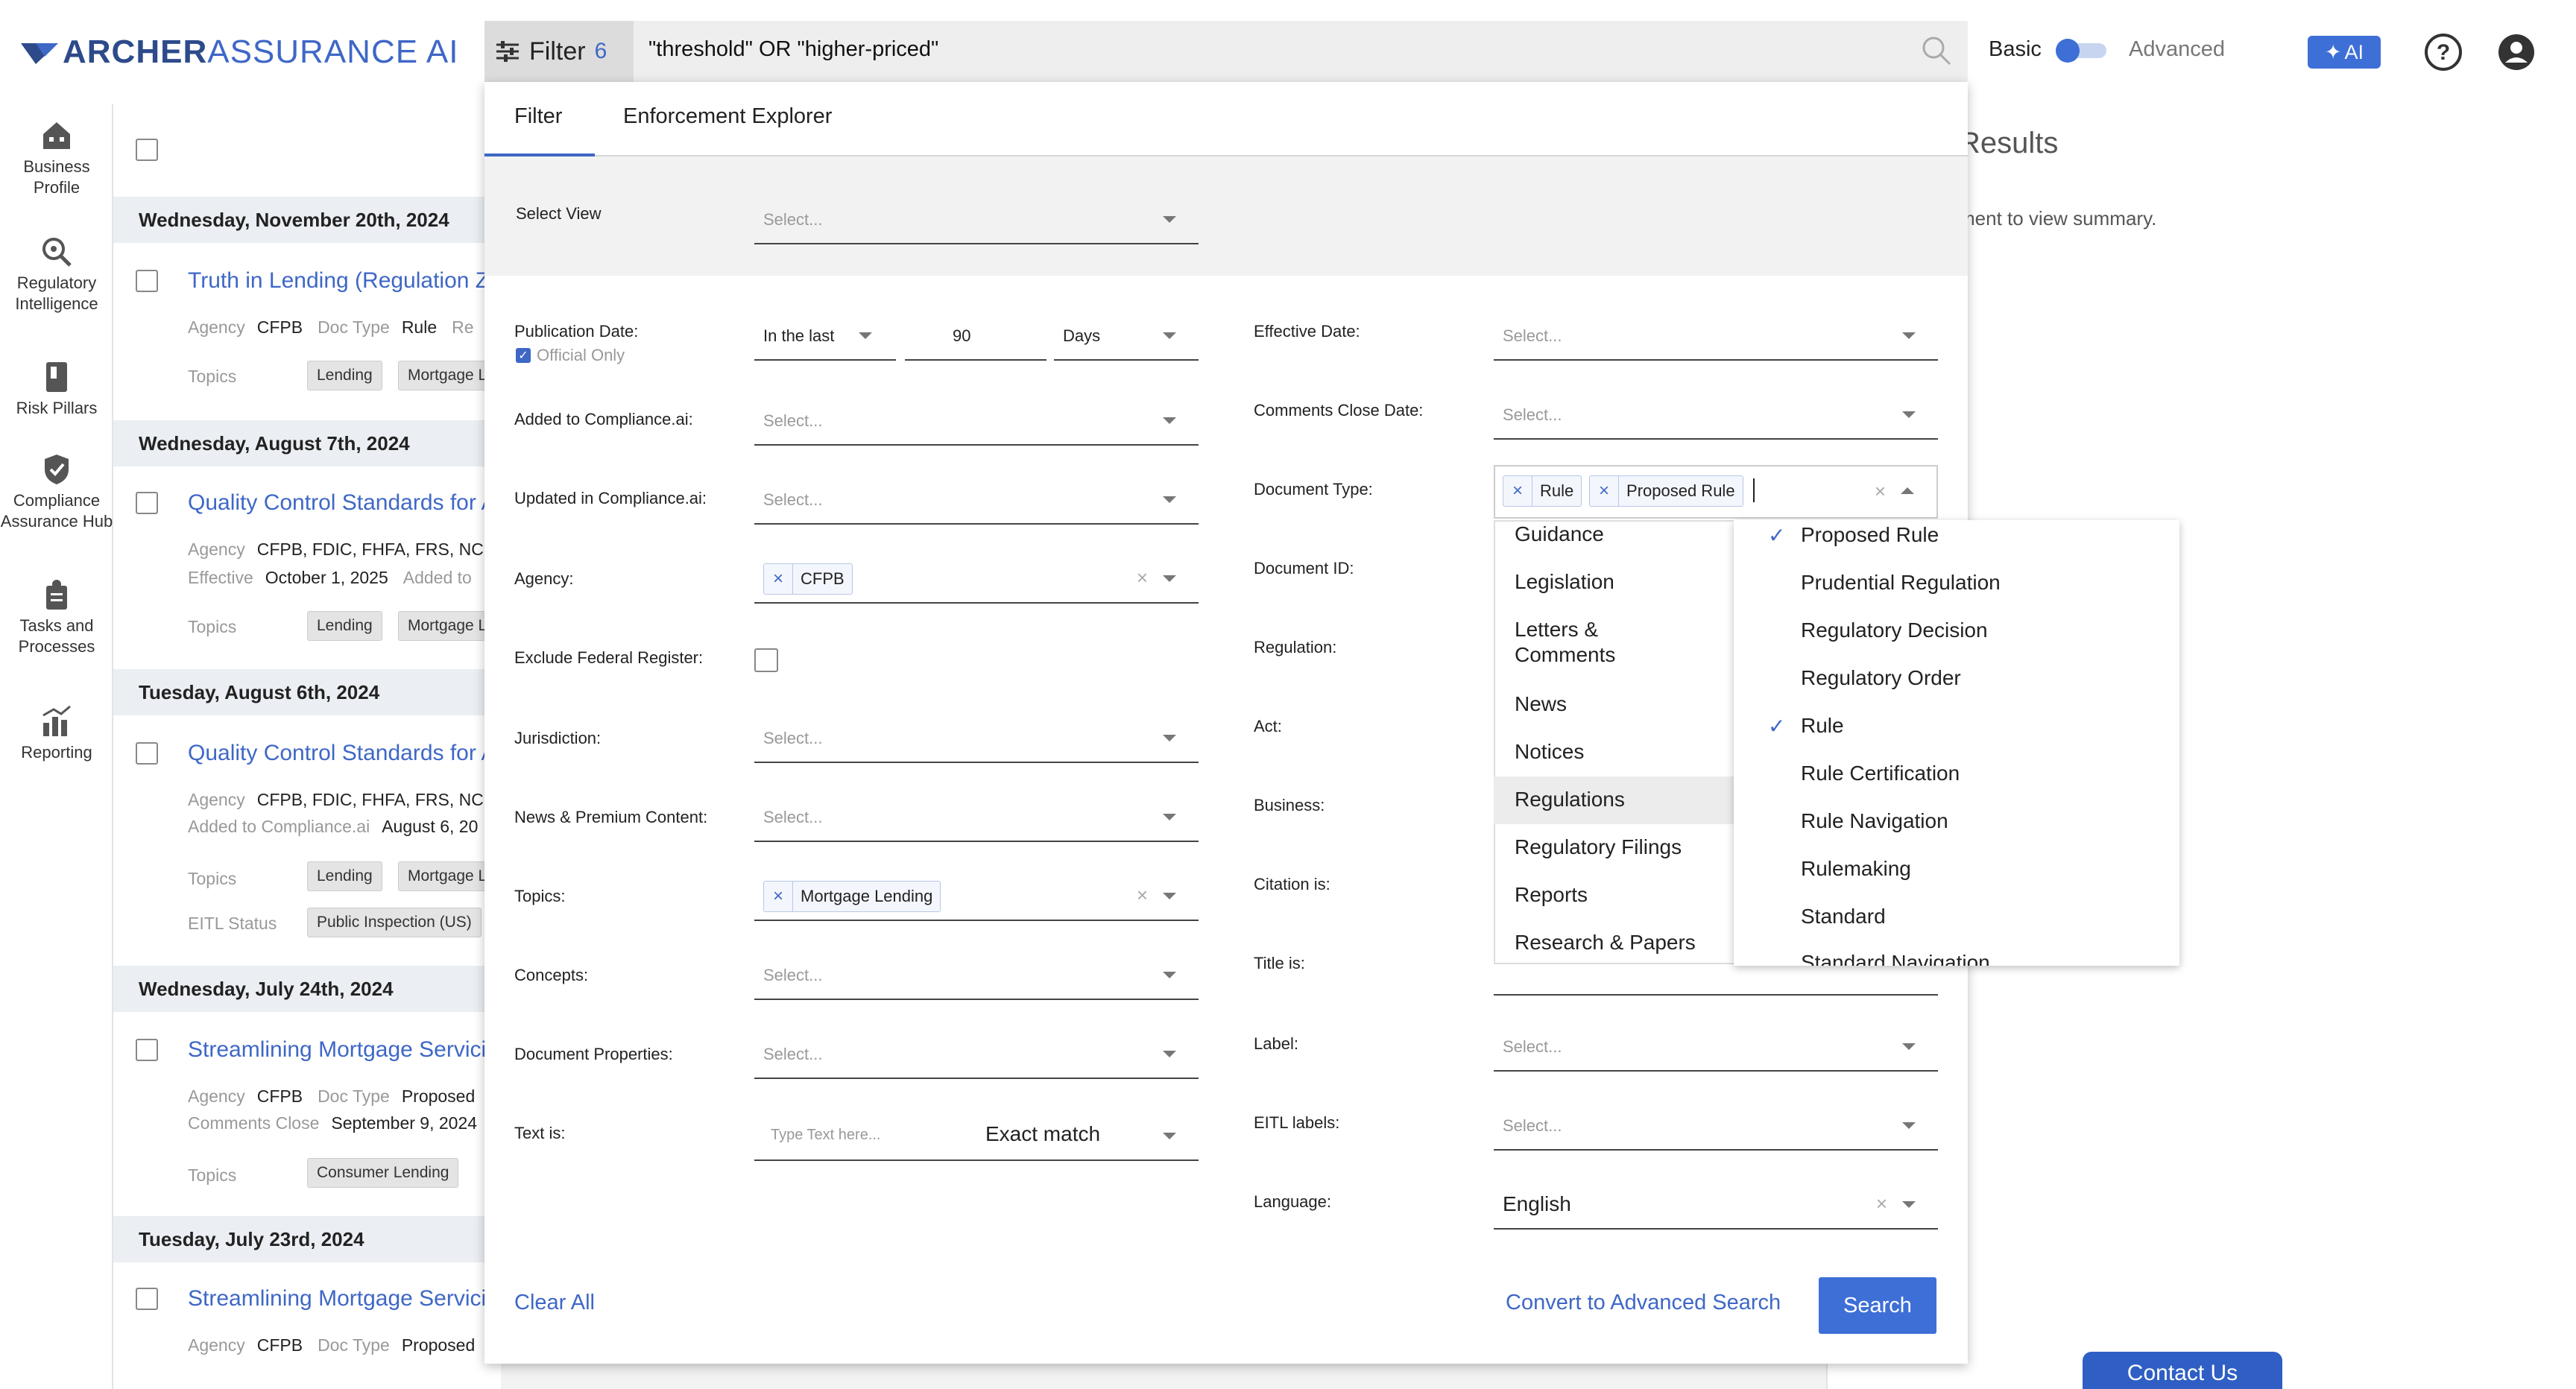 This screenshot has height=1389, width=2576. Describe the element at coordinates (56, 595) in the screenshot. I see `tasks-icon` at that location.